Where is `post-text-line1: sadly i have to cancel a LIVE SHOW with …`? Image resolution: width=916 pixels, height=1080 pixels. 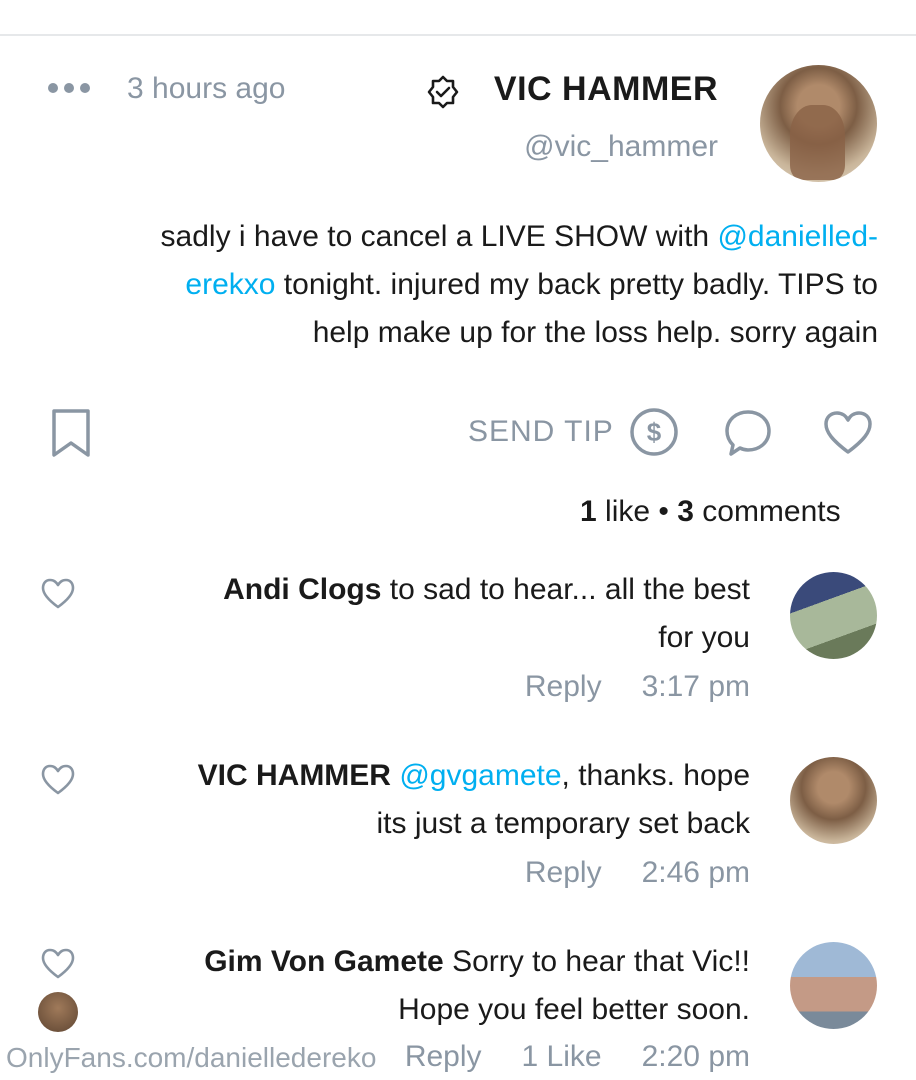 post-text-line1: sadly i have to cancel a LIVE SHOW with … is located at coordinates (519, 236).